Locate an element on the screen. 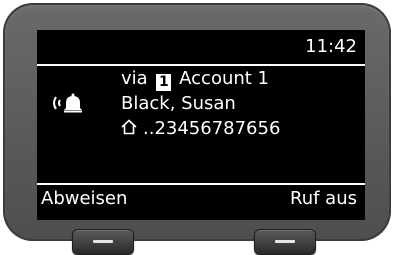 The image size is (394, 255). ringing-bell-icon is located at coordinates (67, 103).